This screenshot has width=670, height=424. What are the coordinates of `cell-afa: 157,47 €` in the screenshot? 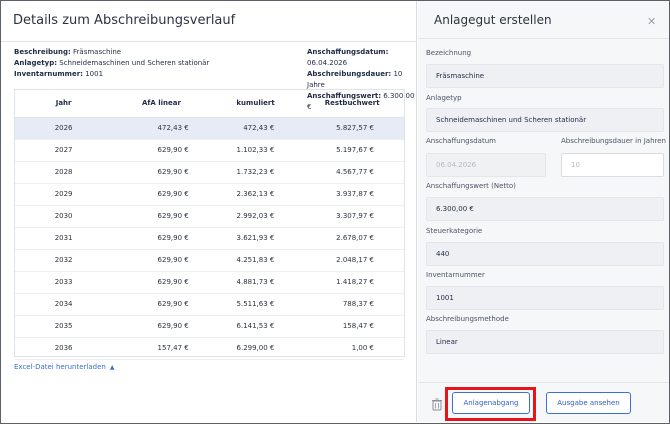 It's located at (161, 348).